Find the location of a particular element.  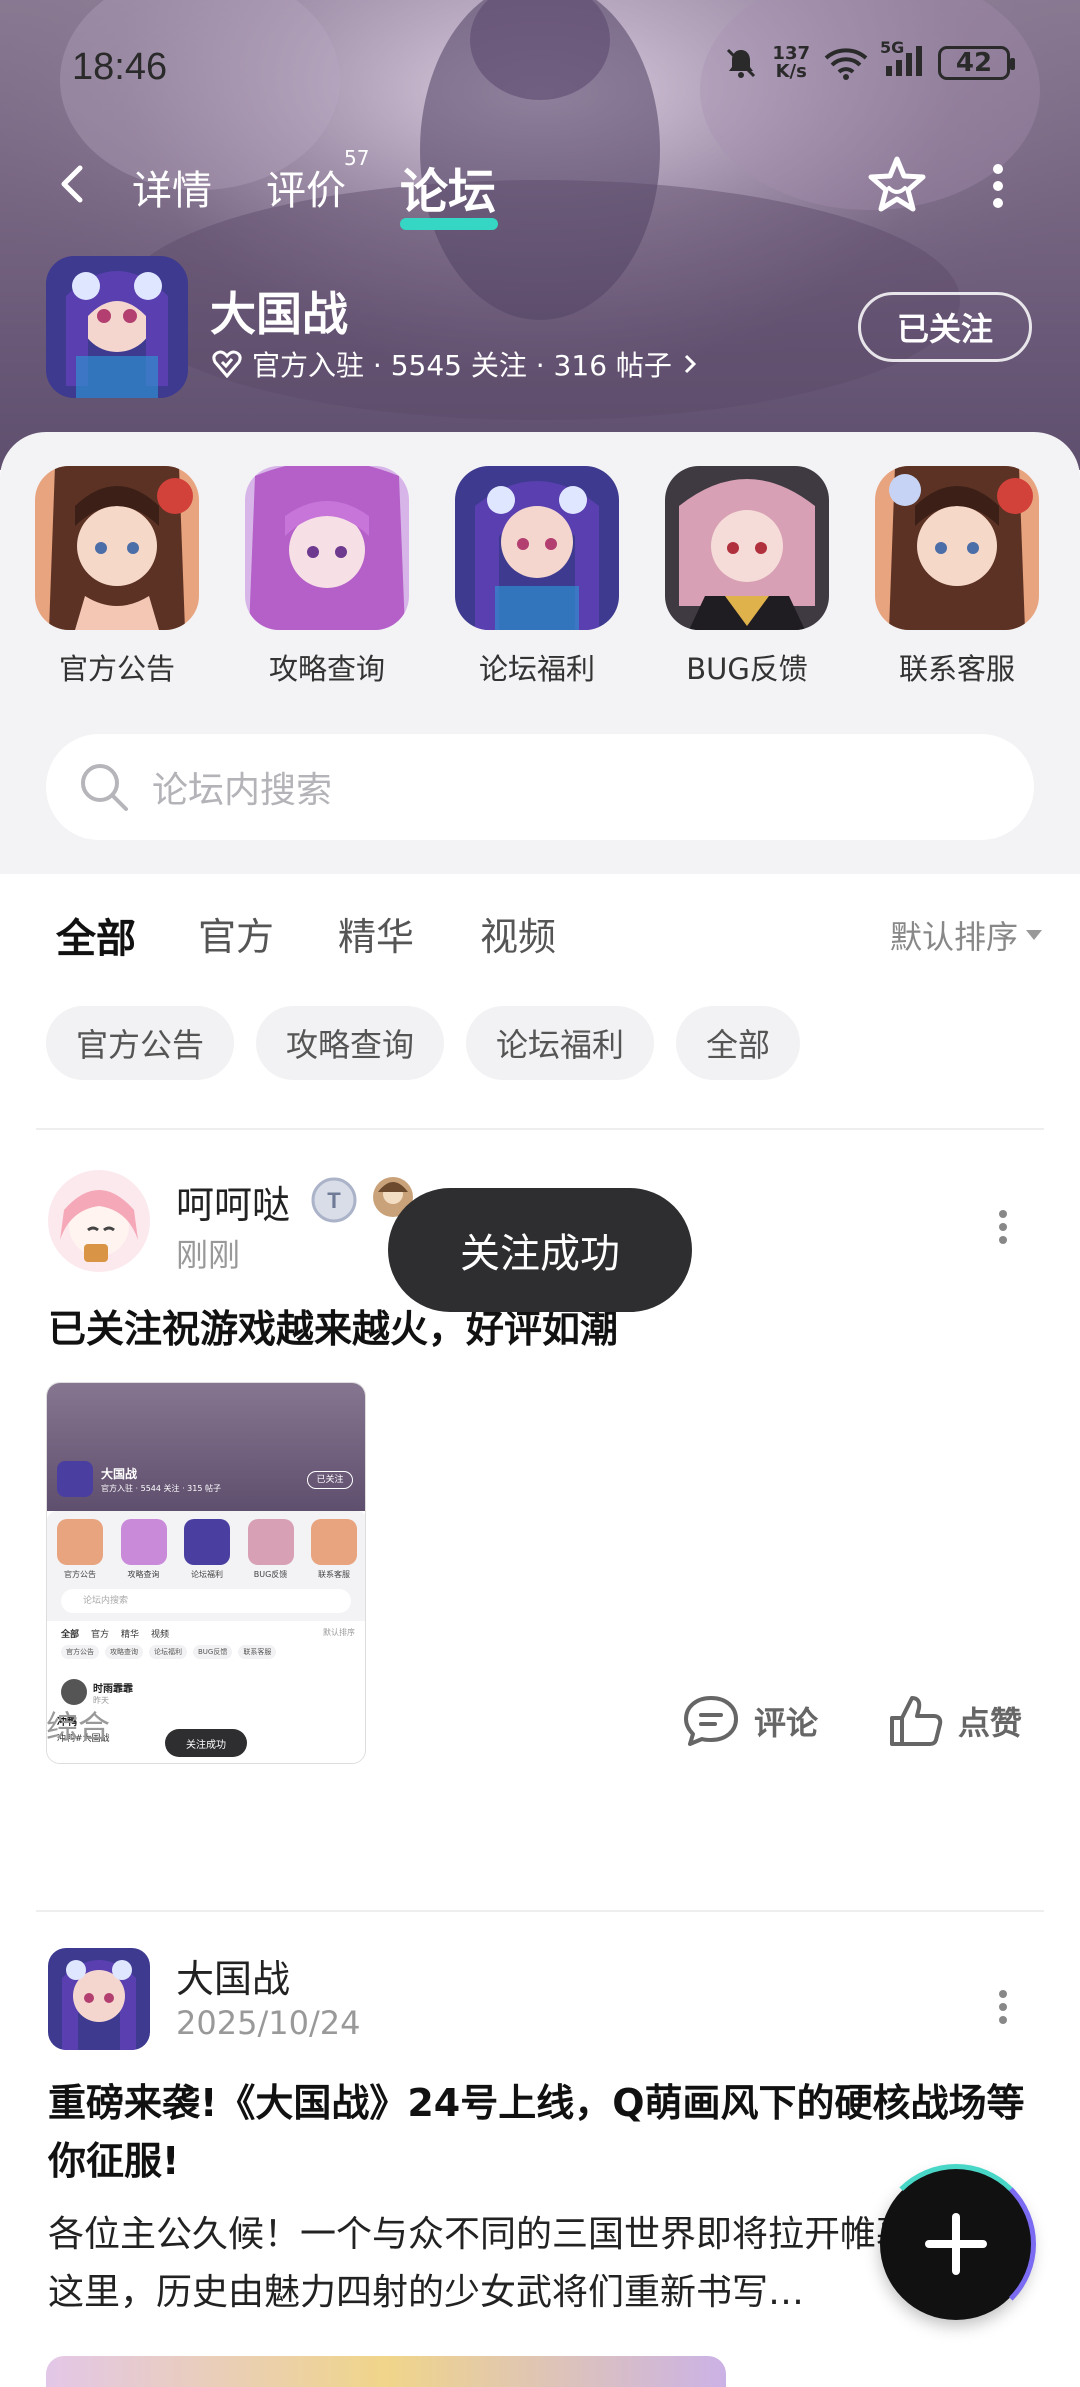

thumb-shortcut-labels: 官方公告 攻略查询 论坛福利 BUG反馈 联系客服 is located at coordinates (207, 1574).